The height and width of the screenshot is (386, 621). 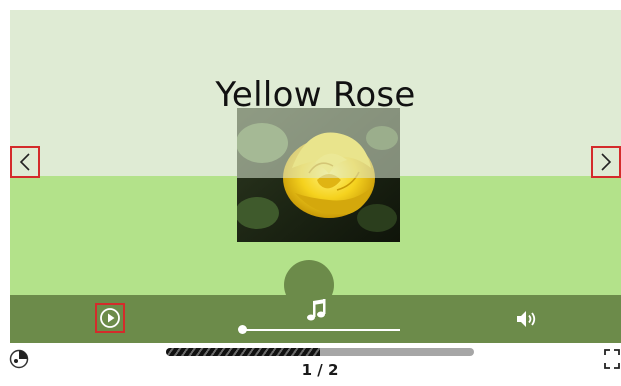 What do you see at coordinates (242, 329) in the screenshot?
I see `music-volume-knob` at bounding box center [242, 329].